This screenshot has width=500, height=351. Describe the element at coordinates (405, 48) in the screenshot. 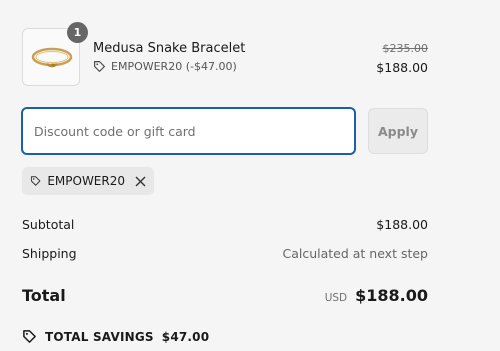

I see `original-price: $235.00` at that location.